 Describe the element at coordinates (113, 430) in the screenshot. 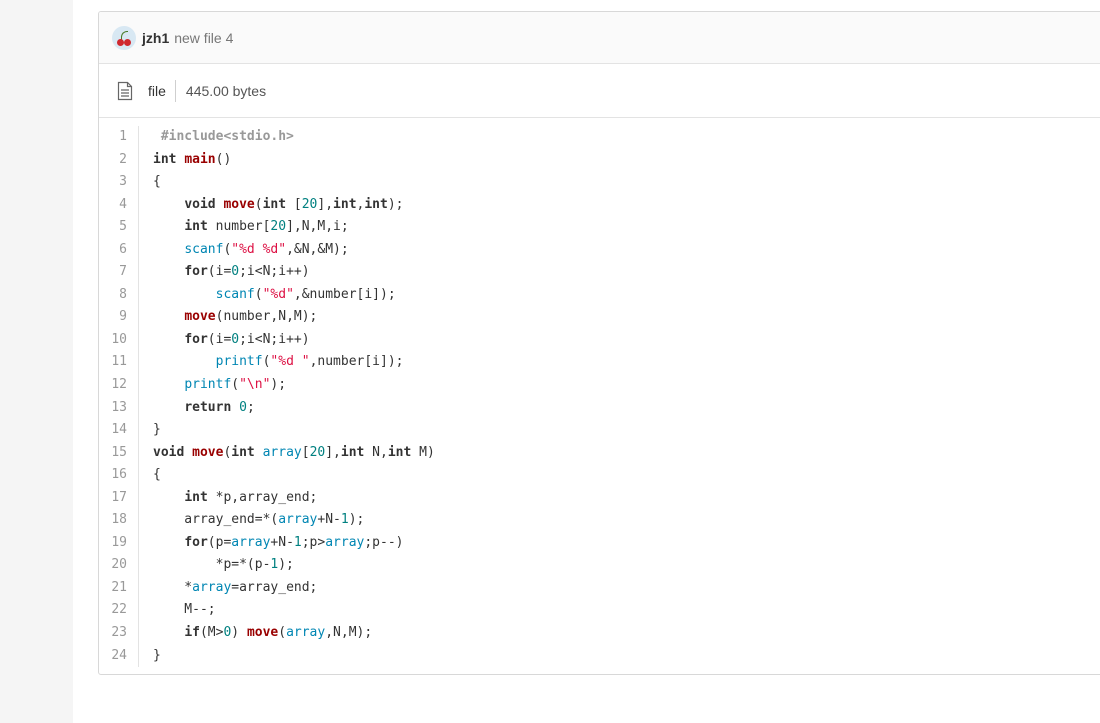

I see `line-number: 14` at that location.